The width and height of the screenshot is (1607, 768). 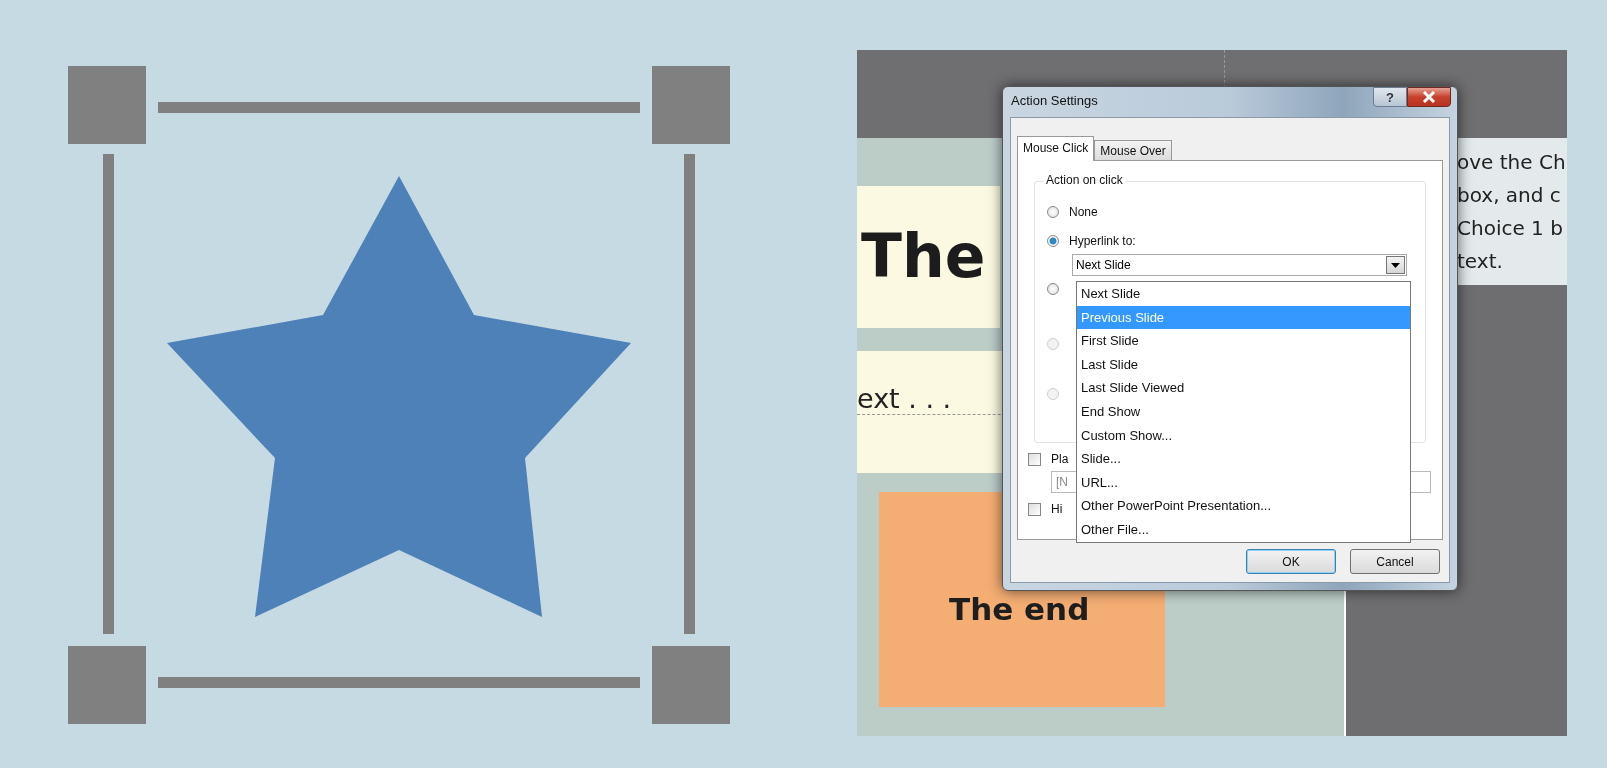 What do you see at coordinates (1395, 265) in the screenshot?
I see `caret-icon` at bounding box center [1395, 265].